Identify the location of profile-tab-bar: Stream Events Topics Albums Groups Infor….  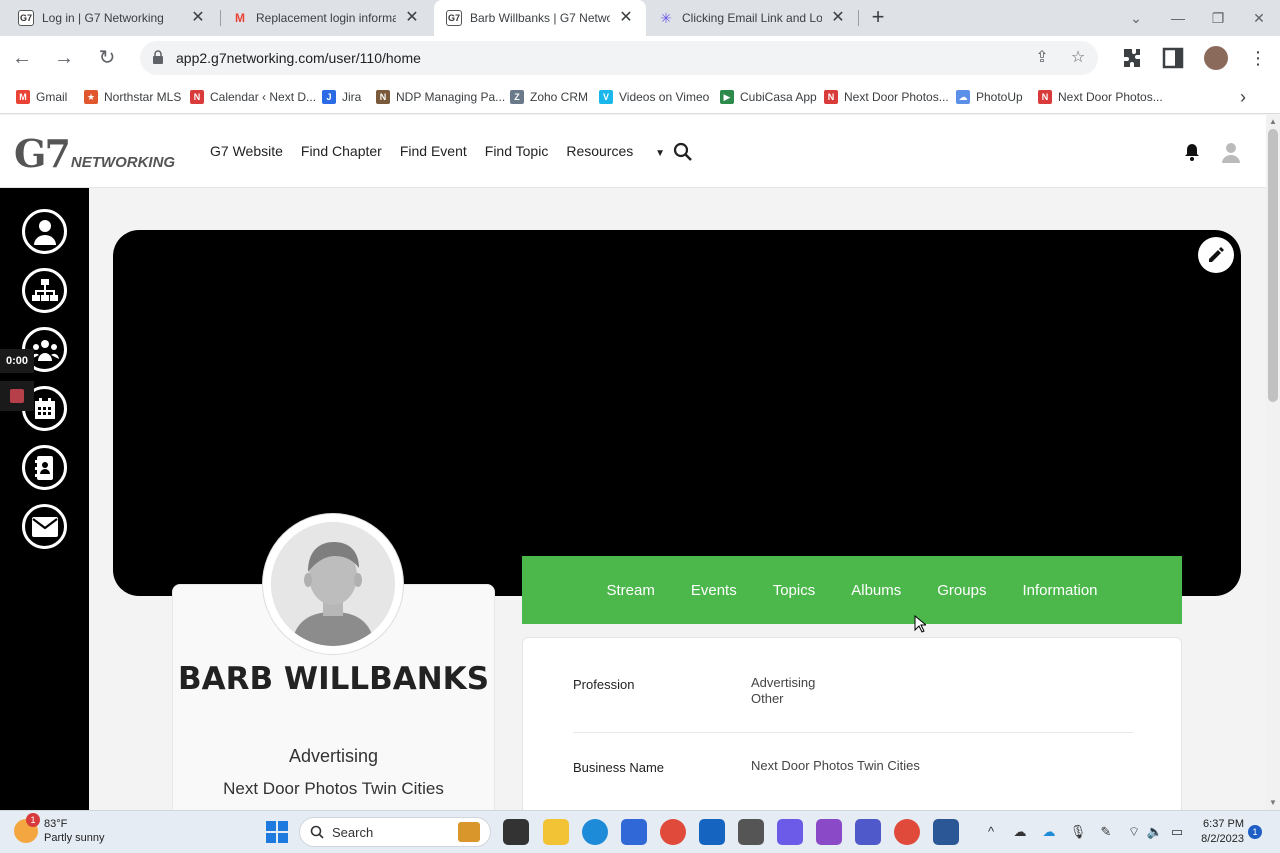
(852, 590).